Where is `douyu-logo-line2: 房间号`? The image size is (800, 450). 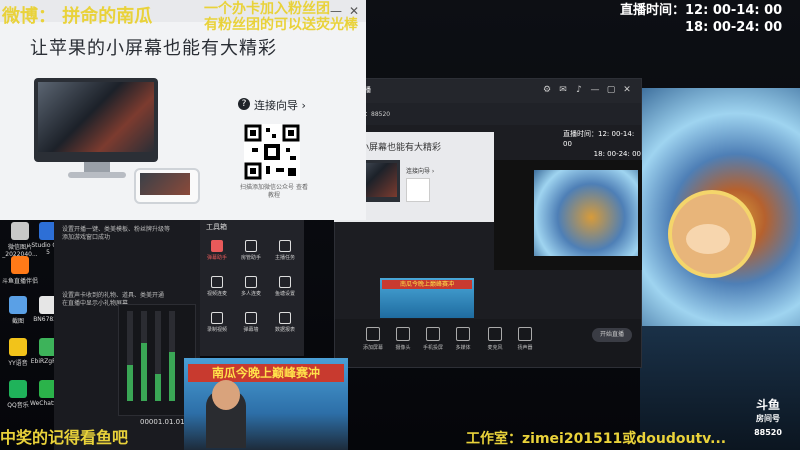
douyu-logo-line2: 房间号 is located at coordinates (768, 418).